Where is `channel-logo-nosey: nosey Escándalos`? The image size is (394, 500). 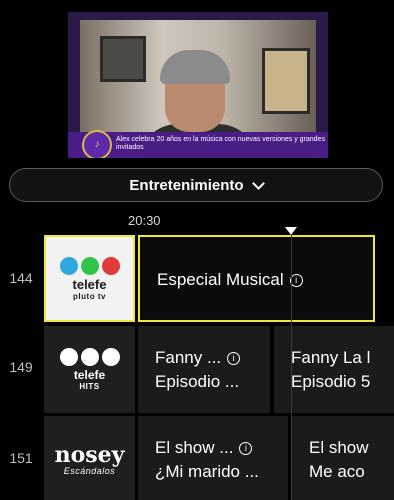 channel-logo-nosey: nosey Escándalos is located at coordinates (89, 458).